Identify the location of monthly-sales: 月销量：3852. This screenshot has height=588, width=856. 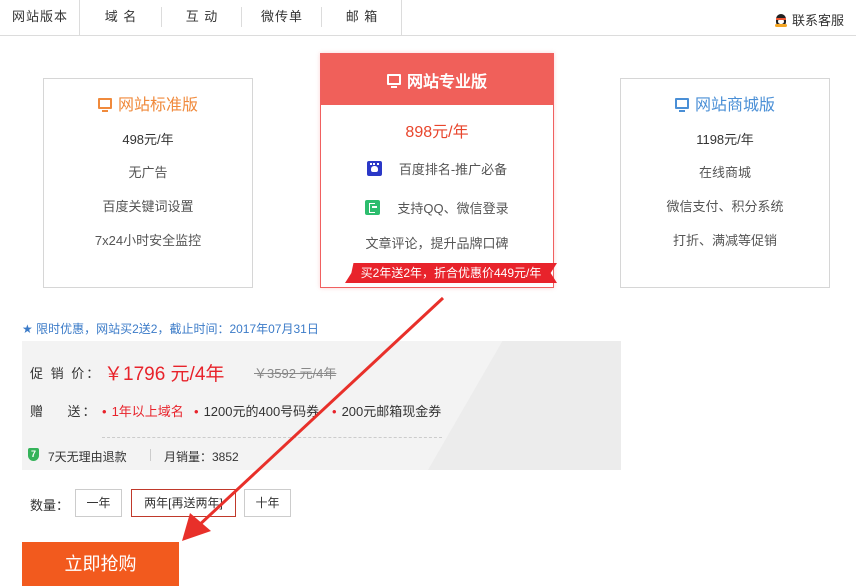
(201, 457).